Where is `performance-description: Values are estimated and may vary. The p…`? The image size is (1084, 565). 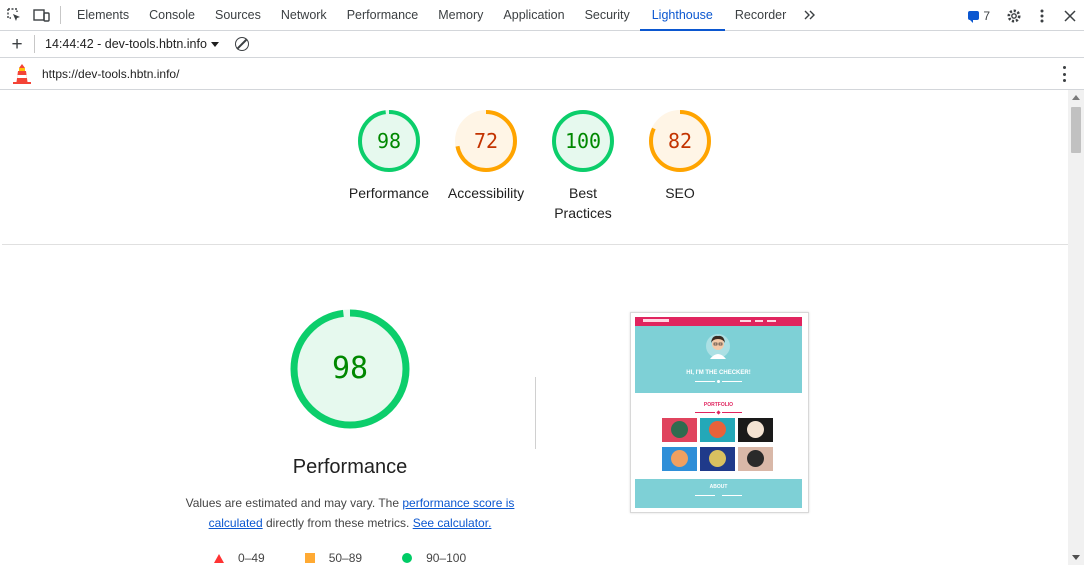
performance-description: Values are estimated and may vary. The p… is located at coordinates (350, 513).